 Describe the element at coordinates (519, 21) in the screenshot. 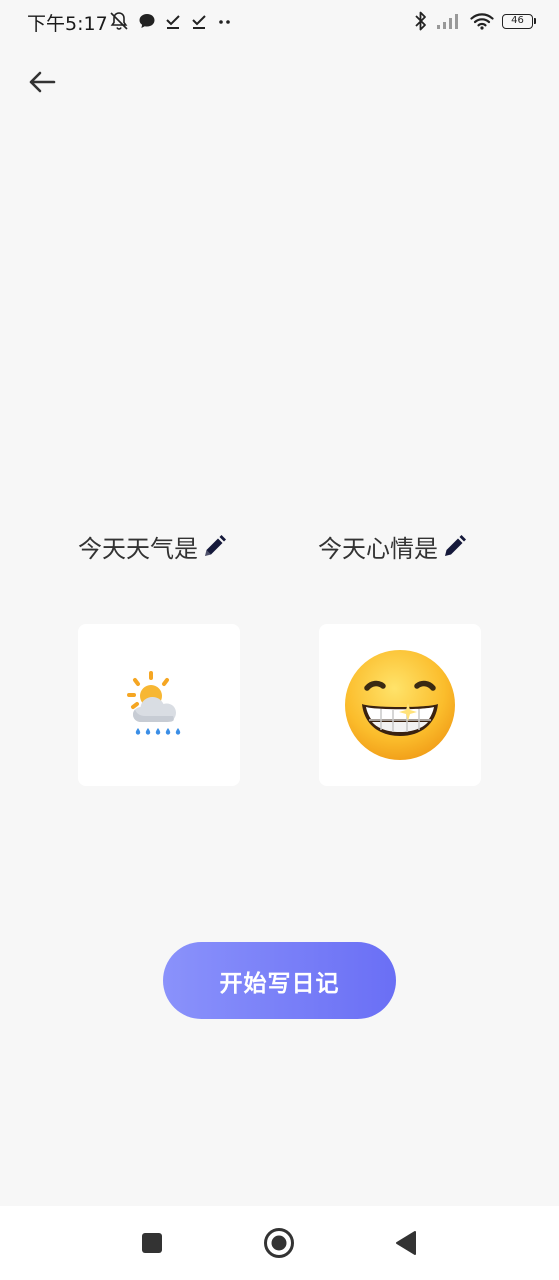

I see `battery-icon: 46` at that location.